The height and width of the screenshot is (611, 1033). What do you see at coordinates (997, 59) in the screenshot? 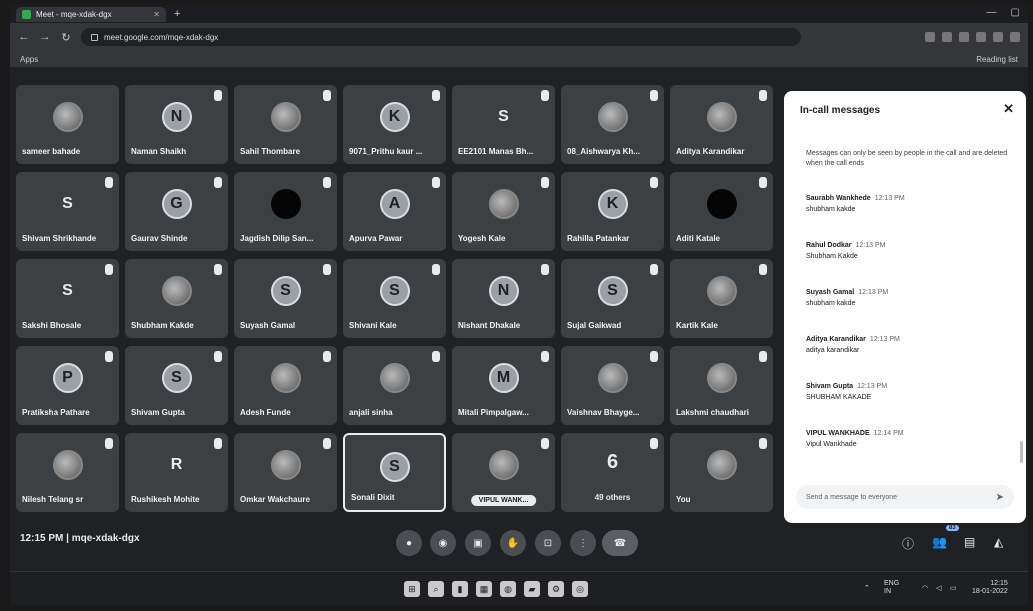
I see `reading-list-link: Reading list` at bounding box center [997, 59].